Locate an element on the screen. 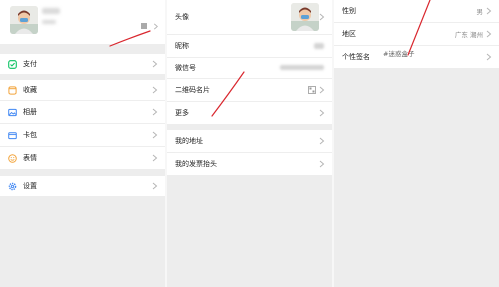 This screenshot has height=287, width=499. row-label: 性别 is located at coordinates (349, 11).